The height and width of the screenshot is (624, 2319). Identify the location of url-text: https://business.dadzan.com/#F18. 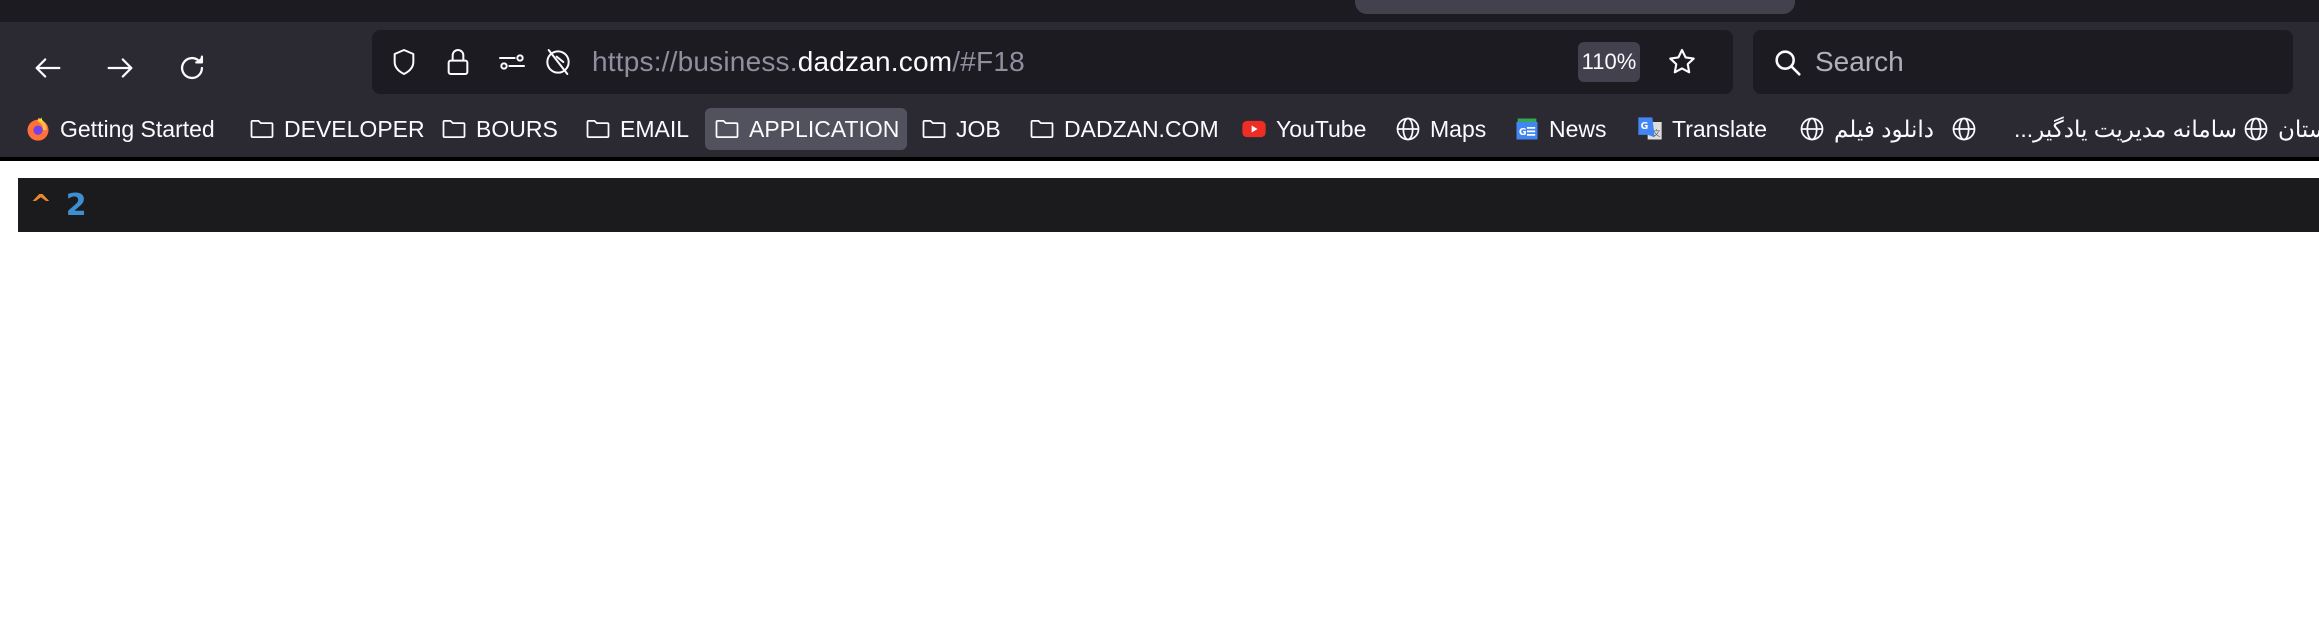
(808, 62).